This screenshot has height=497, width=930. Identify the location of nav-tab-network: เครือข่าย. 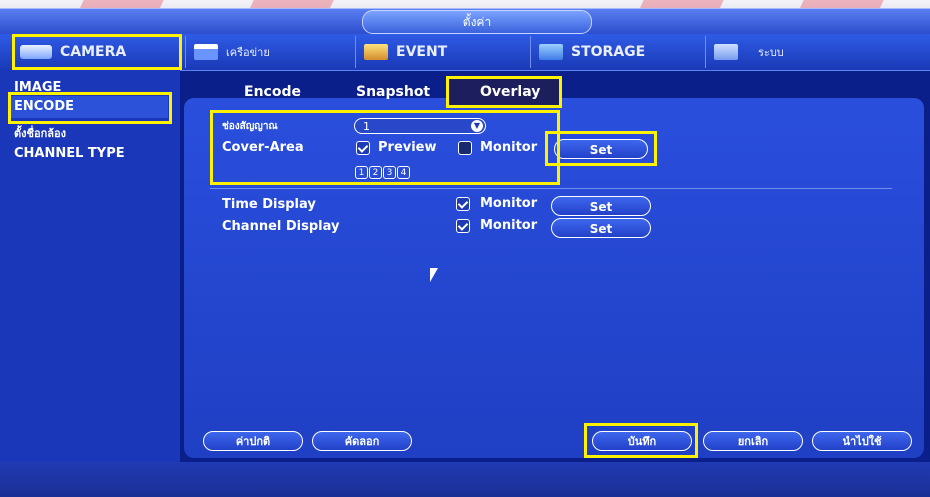
(227, 52).